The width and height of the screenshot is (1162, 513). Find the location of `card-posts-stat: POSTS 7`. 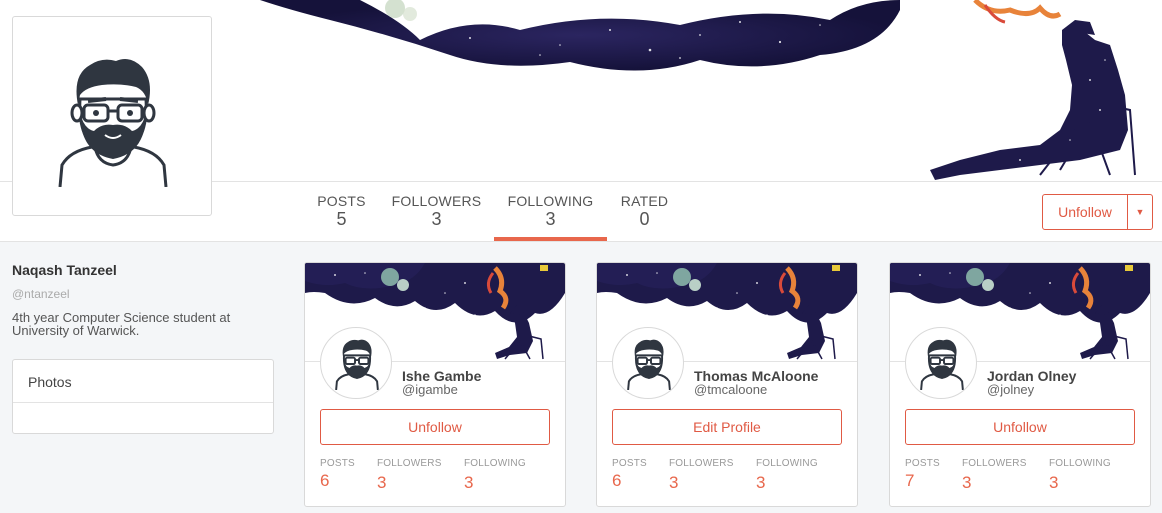

card-posts-stat: POSTS 7 is located at coordinates (922, 474).